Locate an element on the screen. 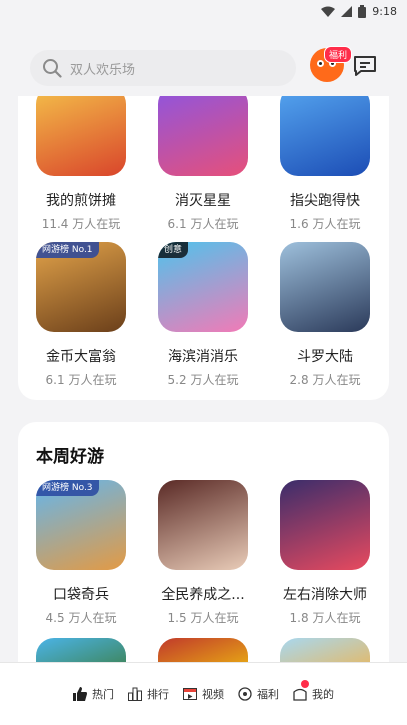 This screenshot has height=725, width=407. game-tile: 我的煎饼摊 11.4 万人在玩 is located at coordinates (81, 159).